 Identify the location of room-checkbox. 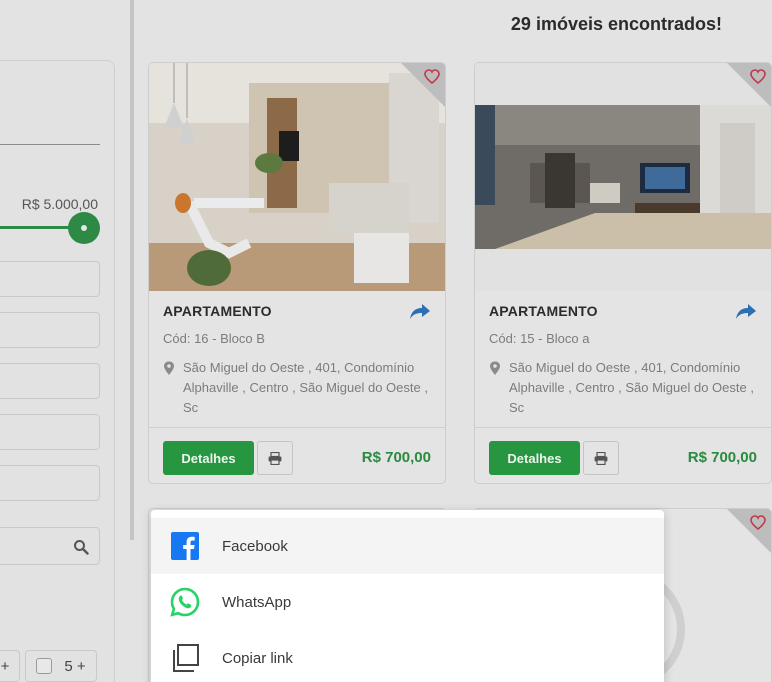
(44, 666).